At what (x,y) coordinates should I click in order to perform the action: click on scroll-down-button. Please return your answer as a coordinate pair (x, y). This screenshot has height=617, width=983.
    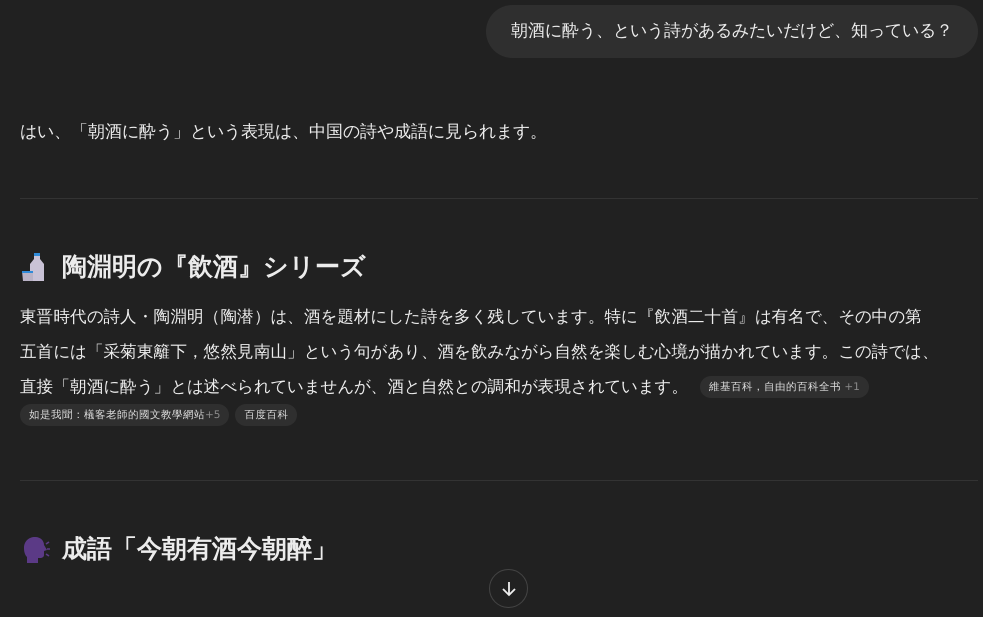
    Looking at the image, I should click on (508, 588).